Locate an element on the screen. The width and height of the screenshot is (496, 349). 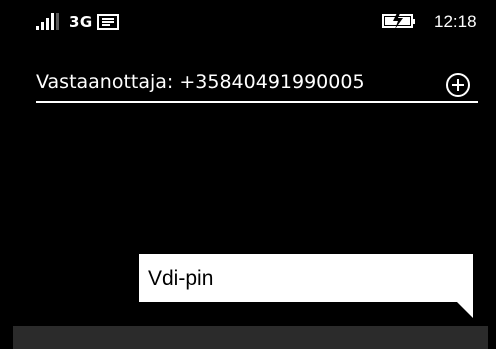
clock: 12:18 is located at coordinates (455, 21).